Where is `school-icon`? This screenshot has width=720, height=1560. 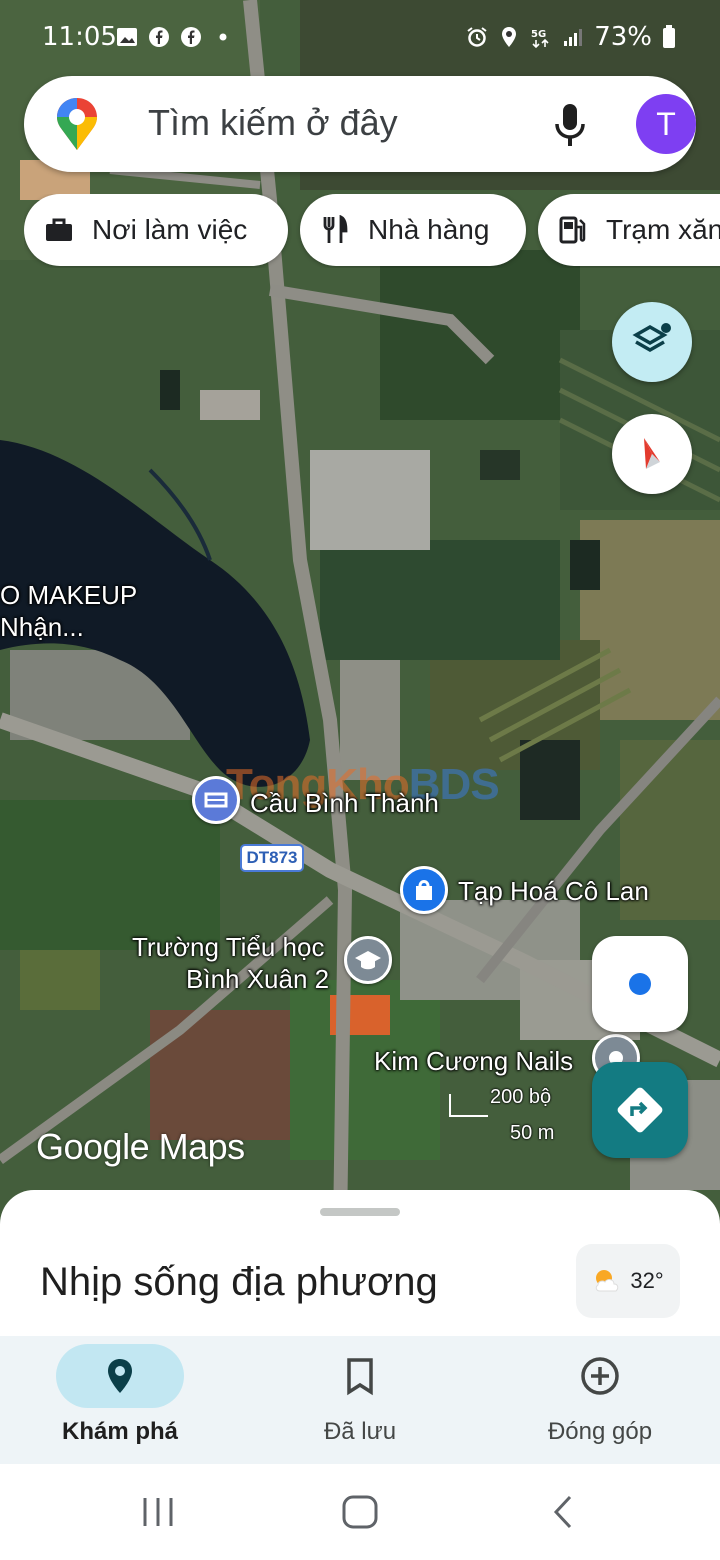 school-icon is located at coordinates (368, 960).